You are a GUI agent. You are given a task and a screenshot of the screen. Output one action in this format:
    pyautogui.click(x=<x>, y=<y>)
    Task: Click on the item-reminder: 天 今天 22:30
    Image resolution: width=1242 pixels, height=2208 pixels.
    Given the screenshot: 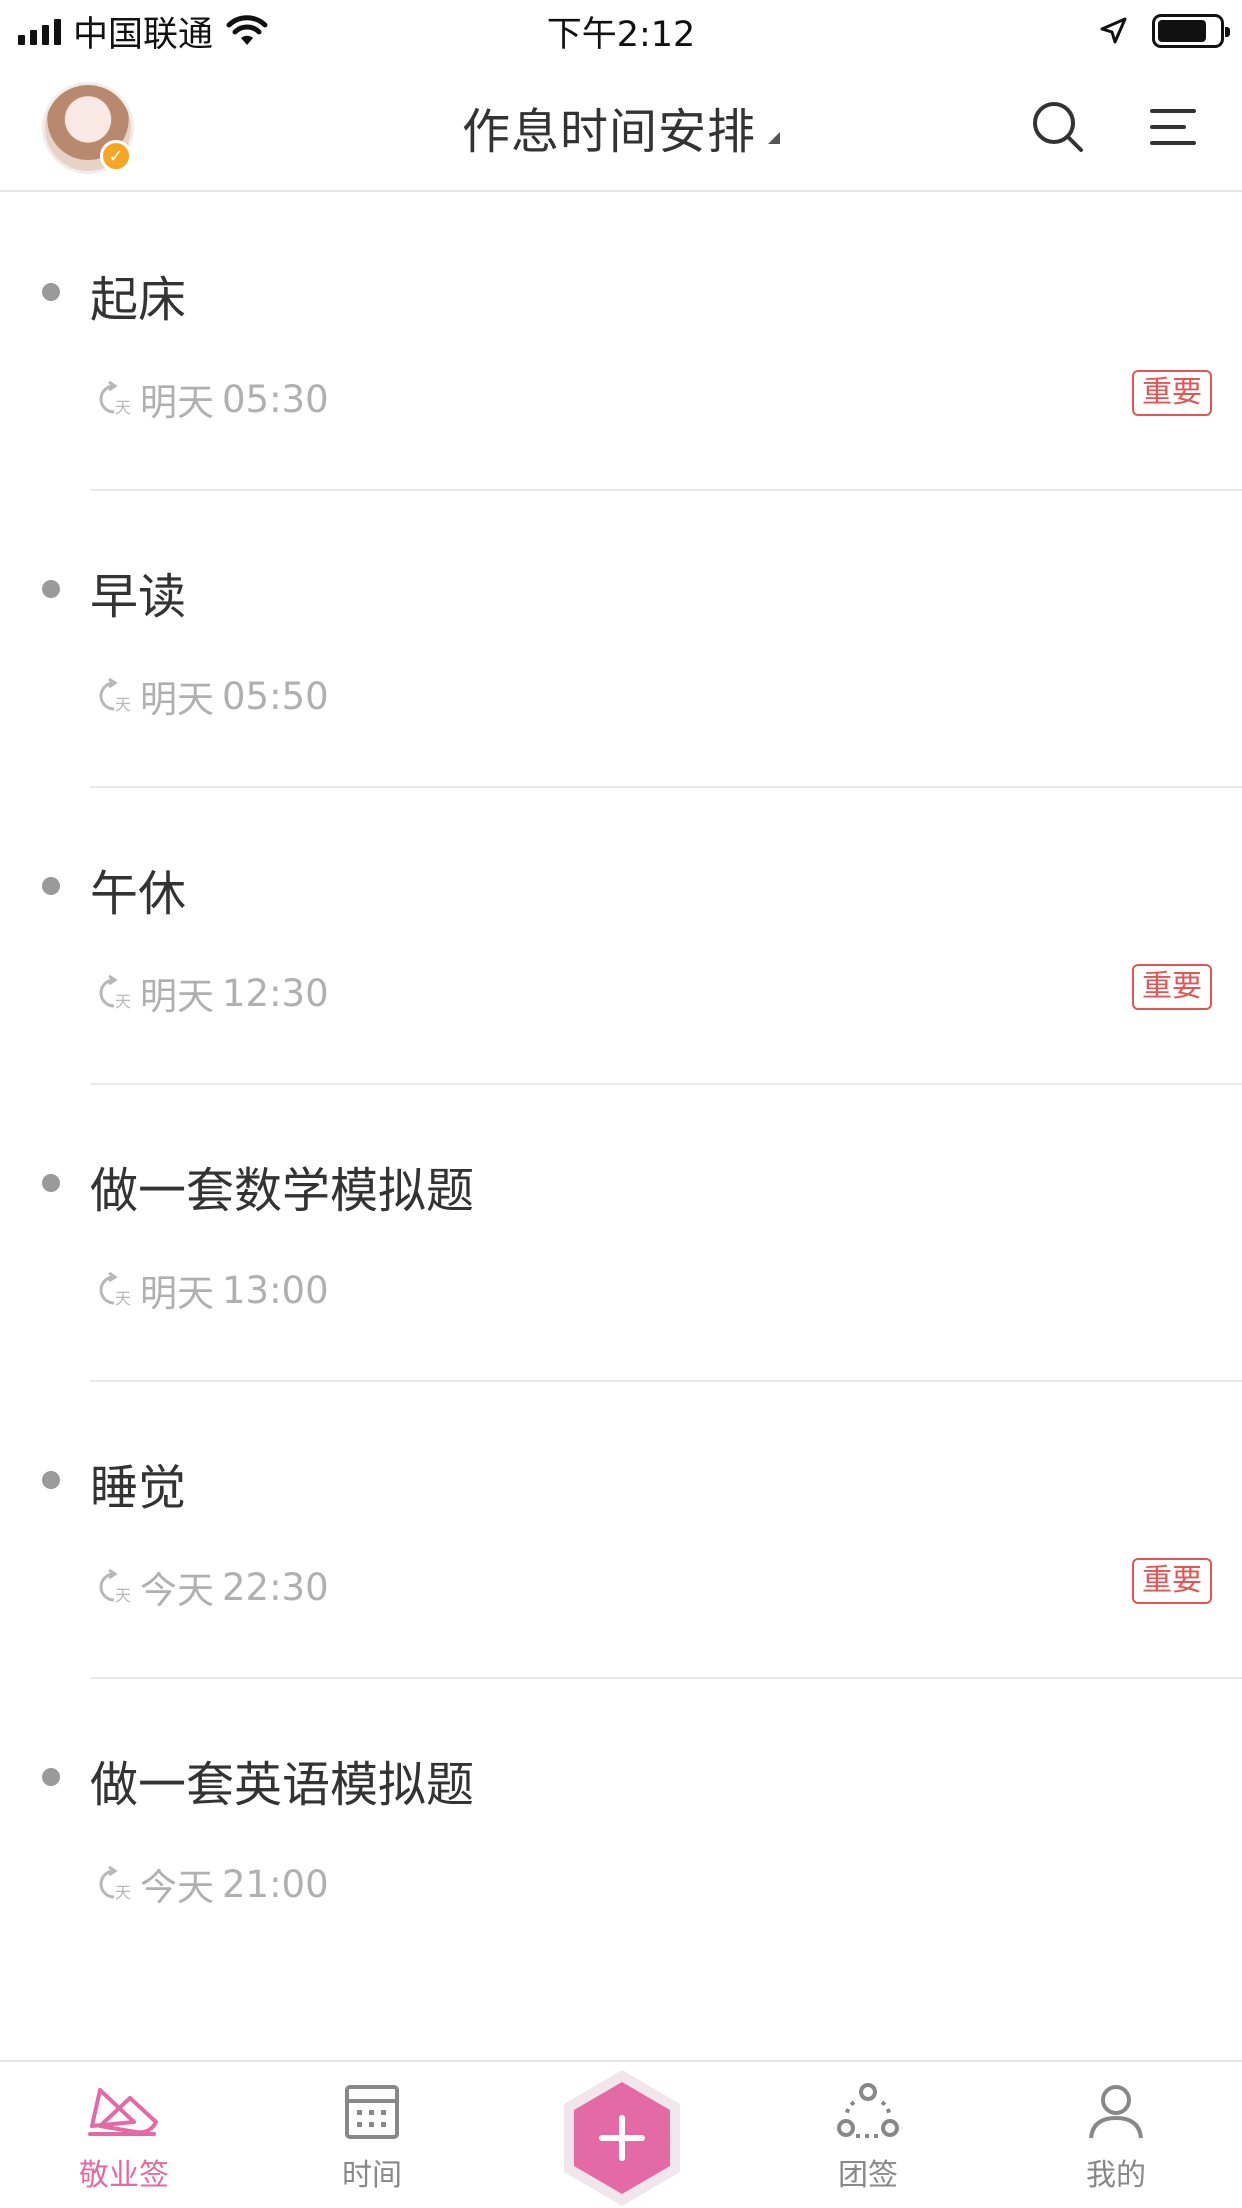 What is the action you would take?
    pyautogui.click(x=210, y=1587)
    